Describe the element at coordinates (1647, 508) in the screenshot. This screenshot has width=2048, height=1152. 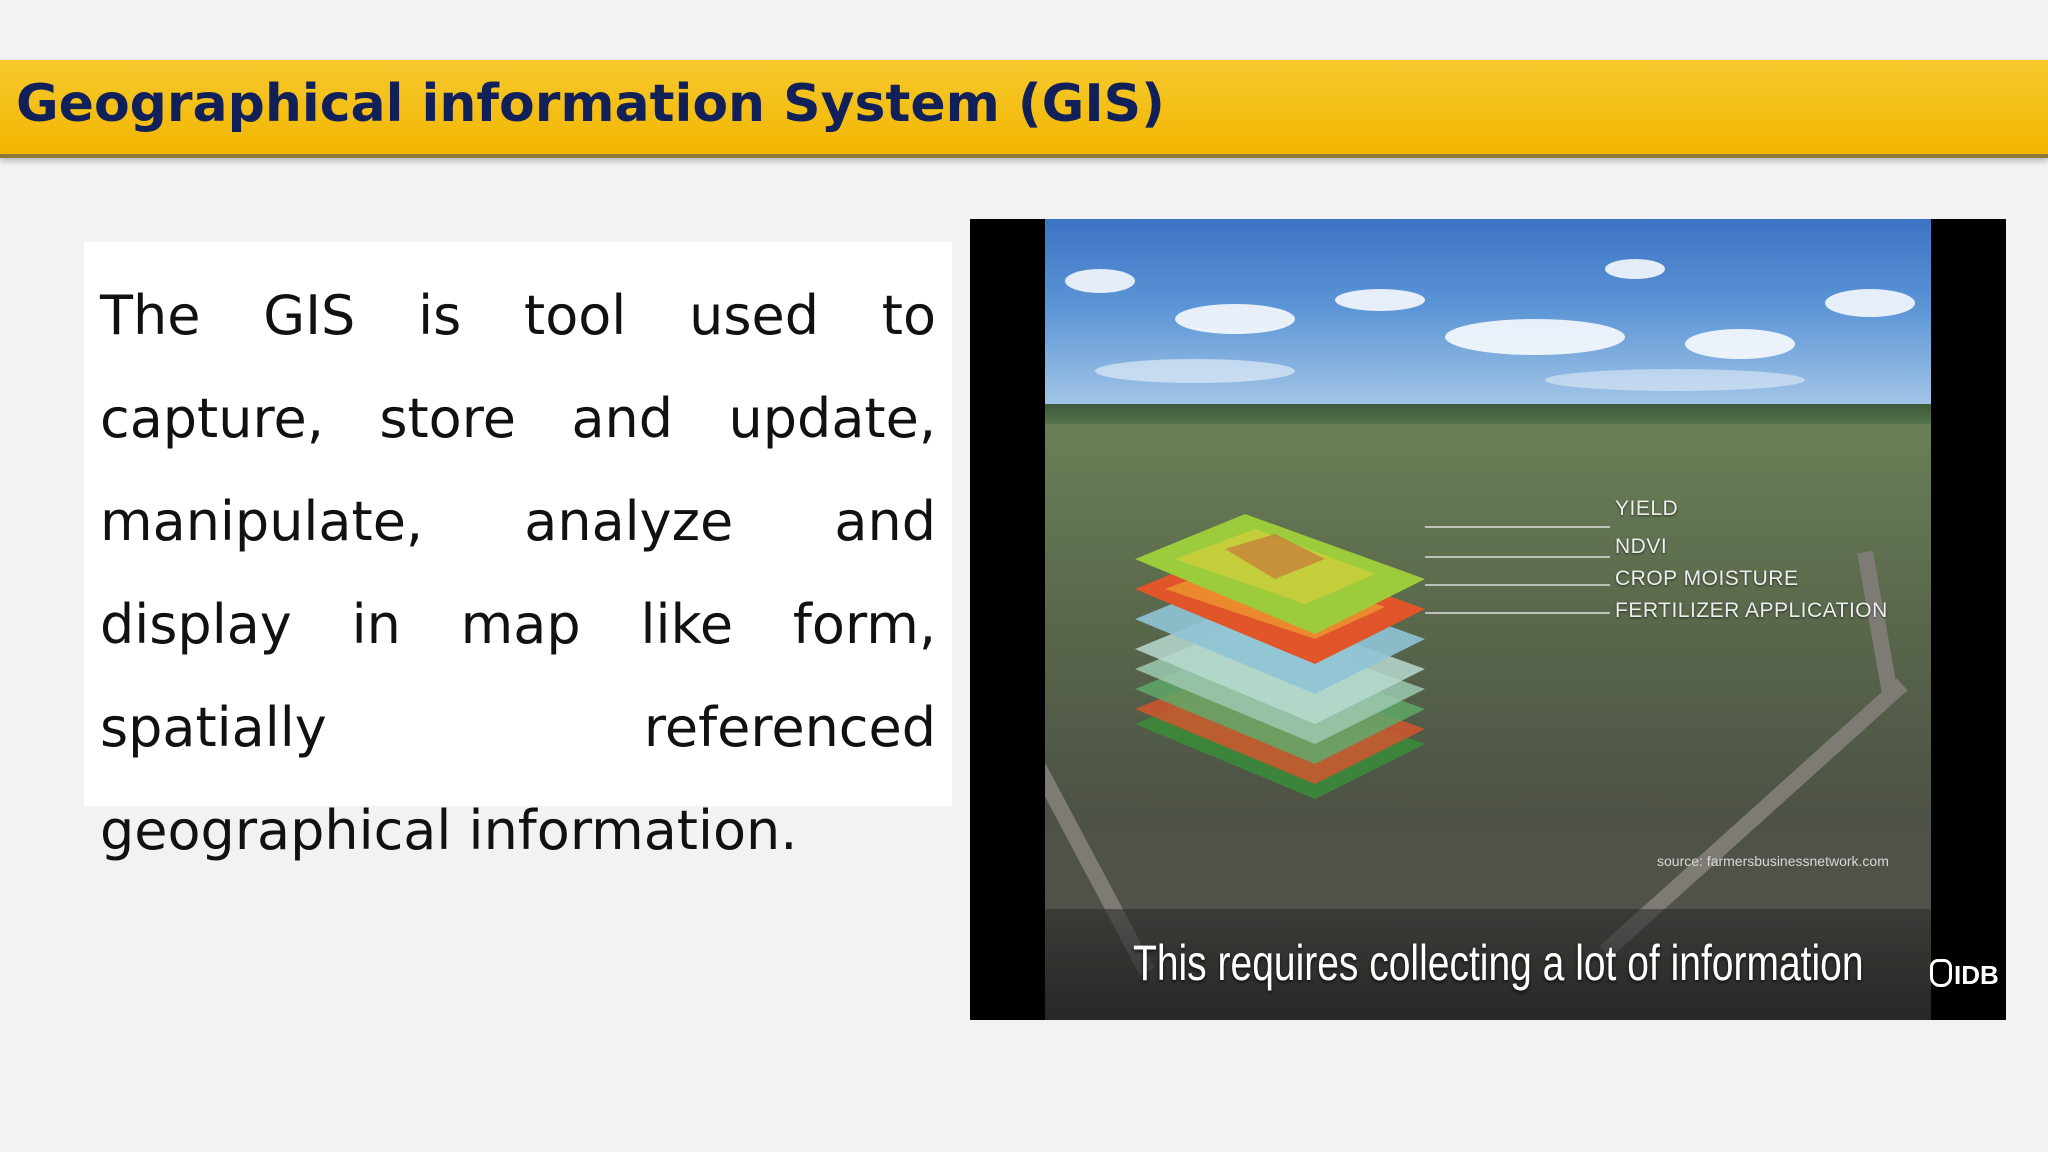
I see `layer-label-yield: YIELD` at that location.